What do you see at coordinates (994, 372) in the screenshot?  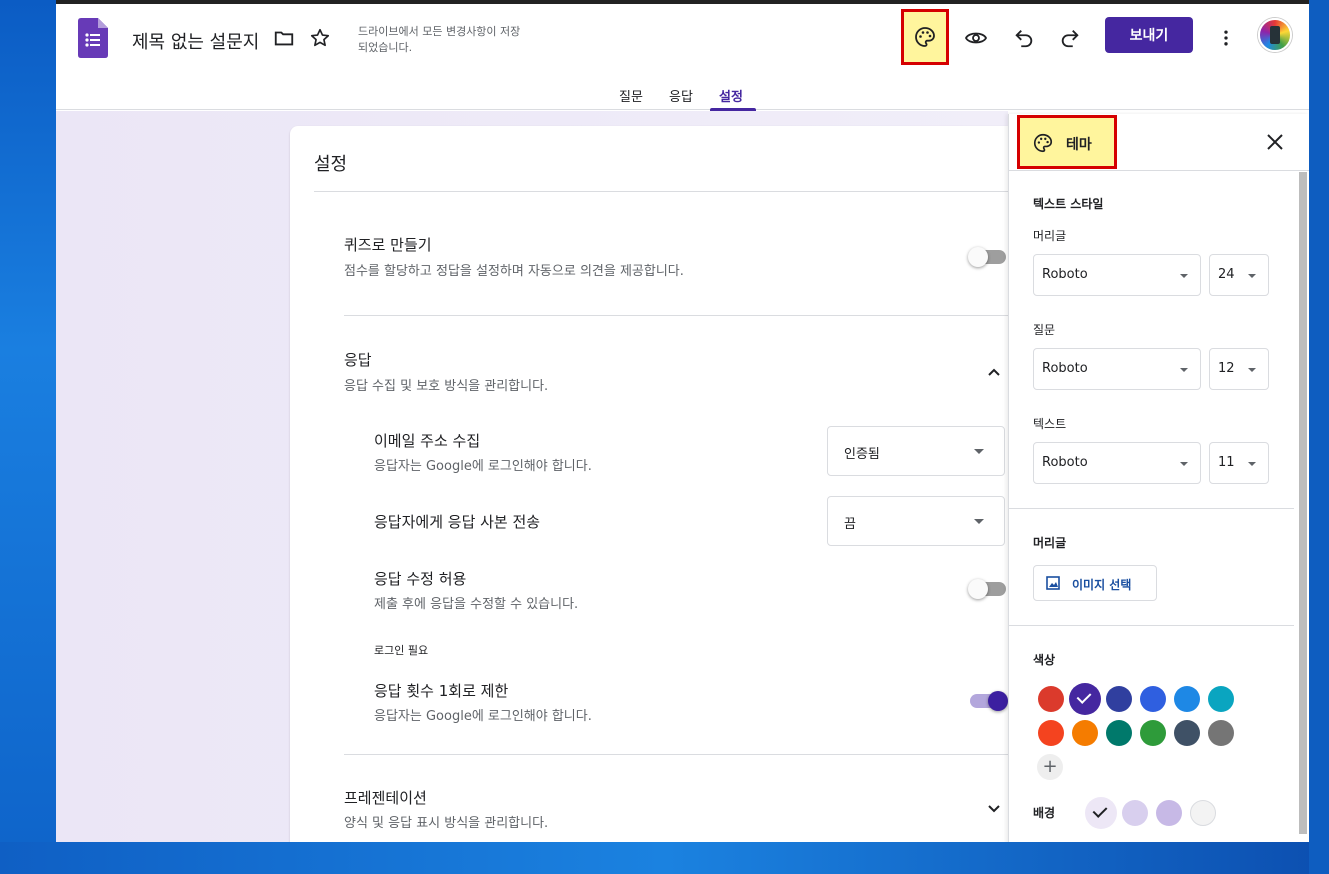 I see `chevron-up-icon` at bounding box center [994, 372].